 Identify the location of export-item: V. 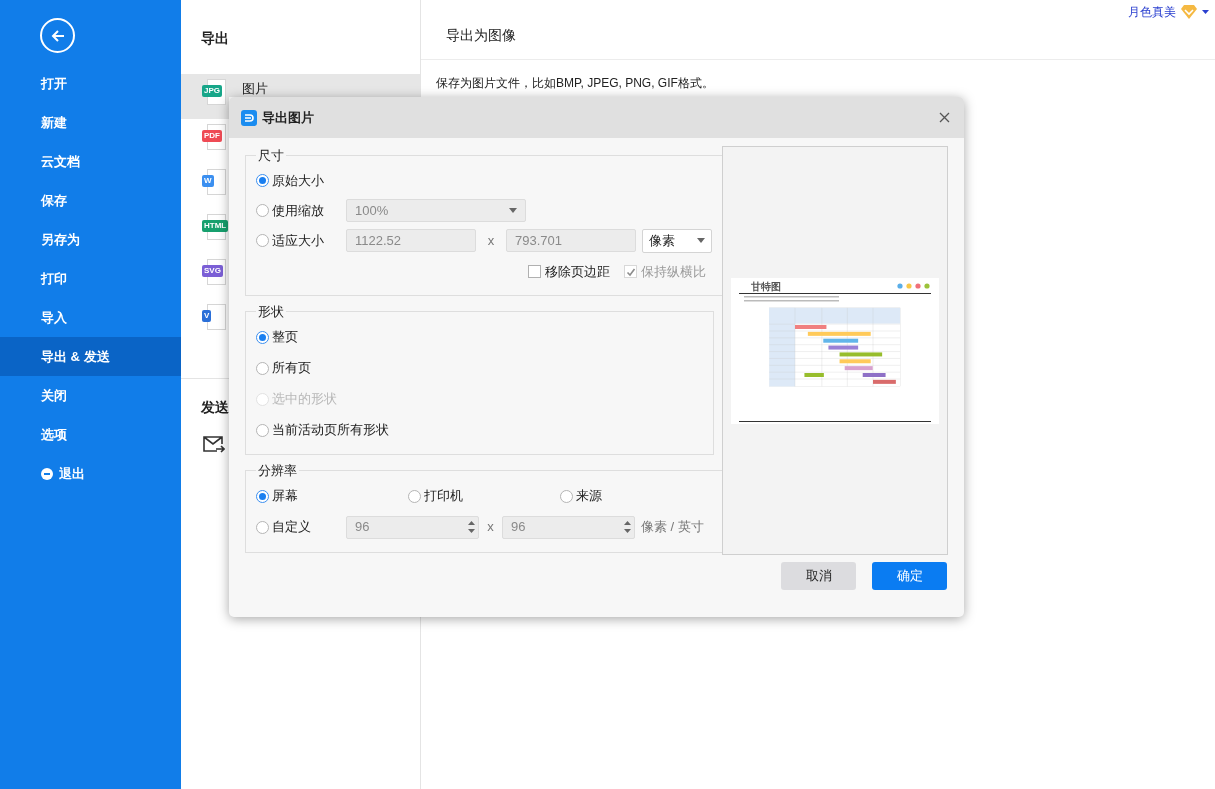
(205, 321).